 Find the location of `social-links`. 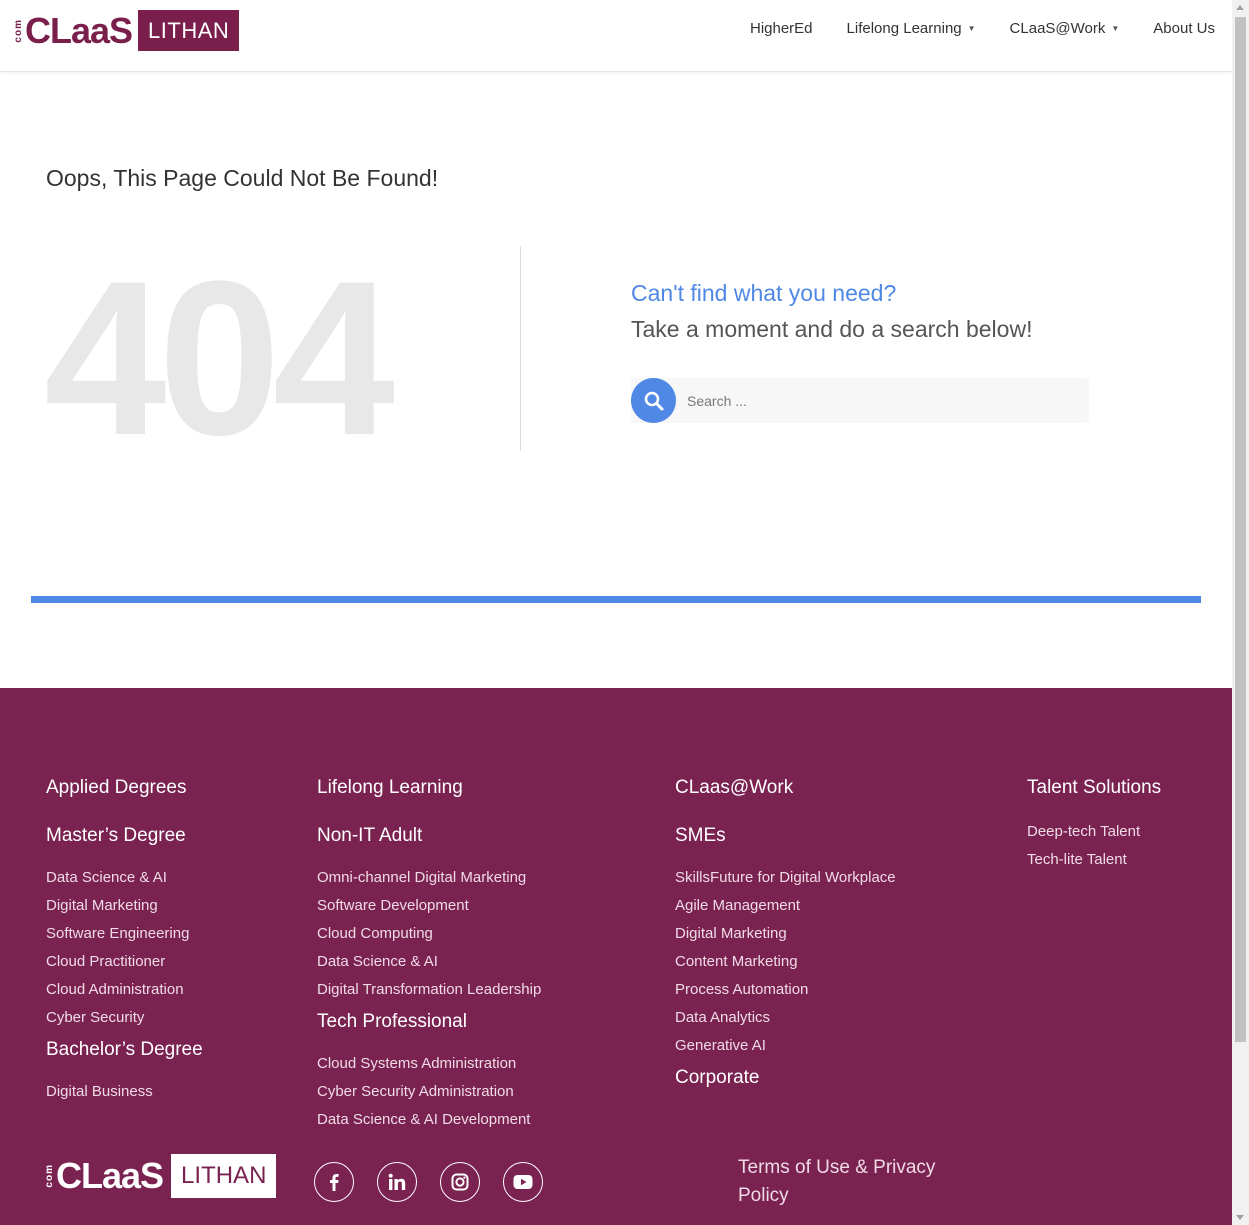

social-links is located at coordinates (428, 1182).